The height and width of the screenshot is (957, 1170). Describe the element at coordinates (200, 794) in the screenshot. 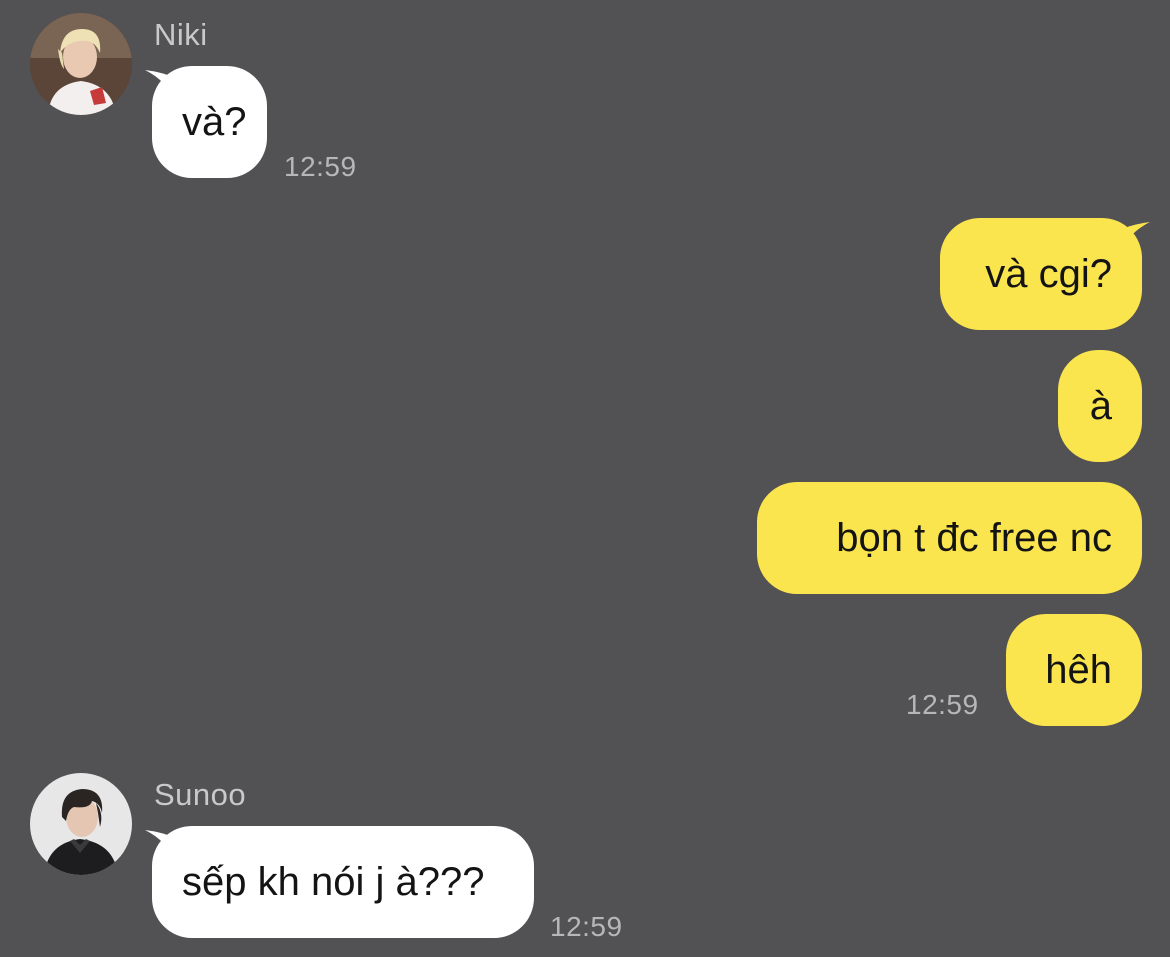

I see `sender-name: Sunoo` at that location.